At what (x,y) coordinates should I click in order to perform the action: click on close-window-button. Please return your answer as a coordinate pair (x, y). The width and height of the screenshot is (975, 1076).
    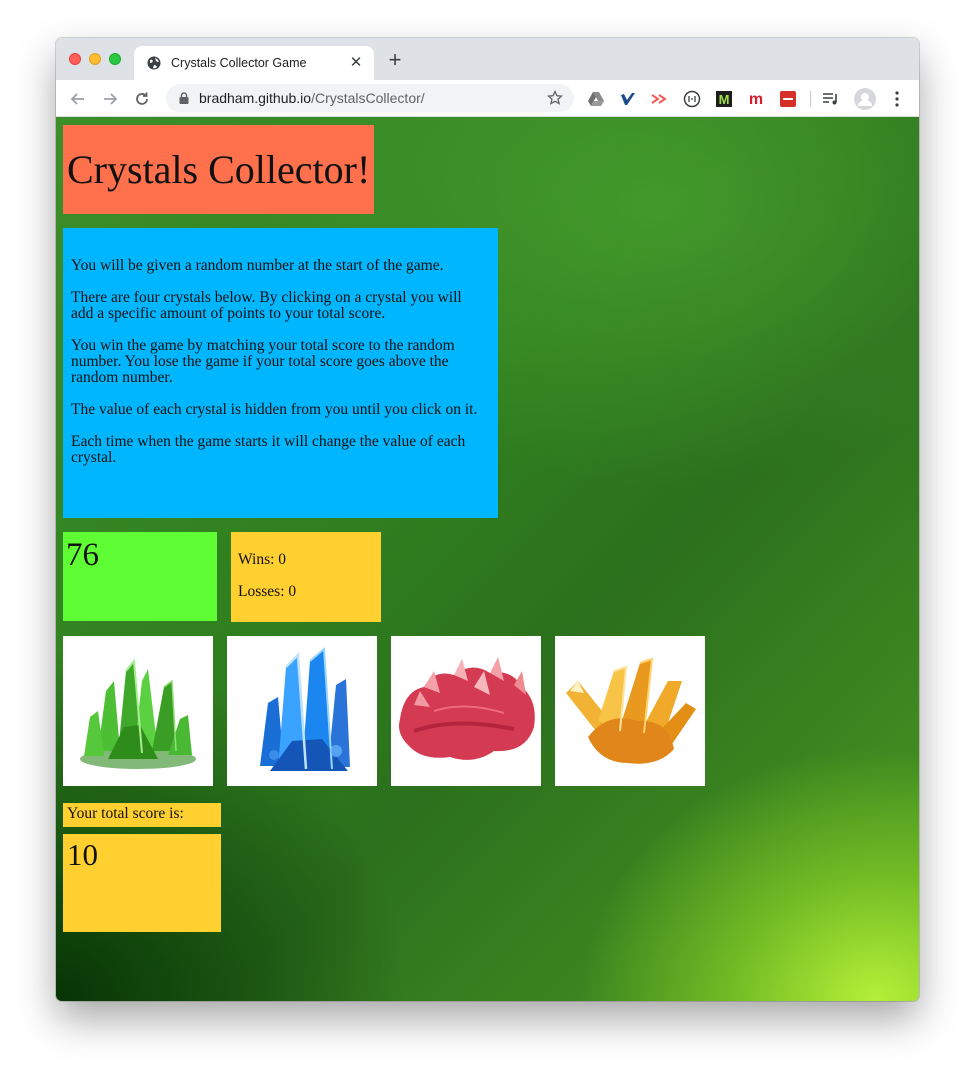
    Looking at the image, I should click on (75, 59).